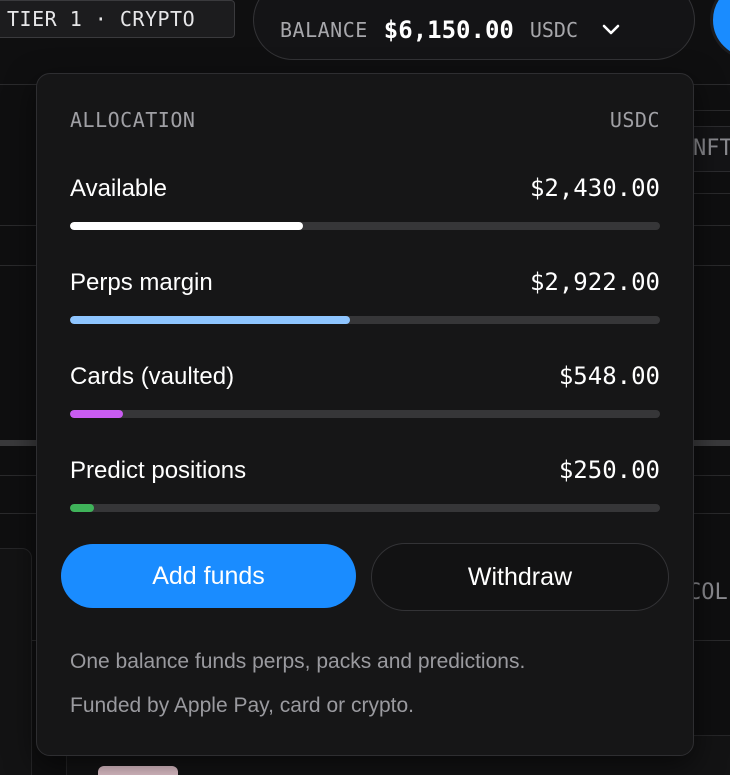 The image size is (730, 775). I want to click on balance-label: BALANCE, so click(324, 30).